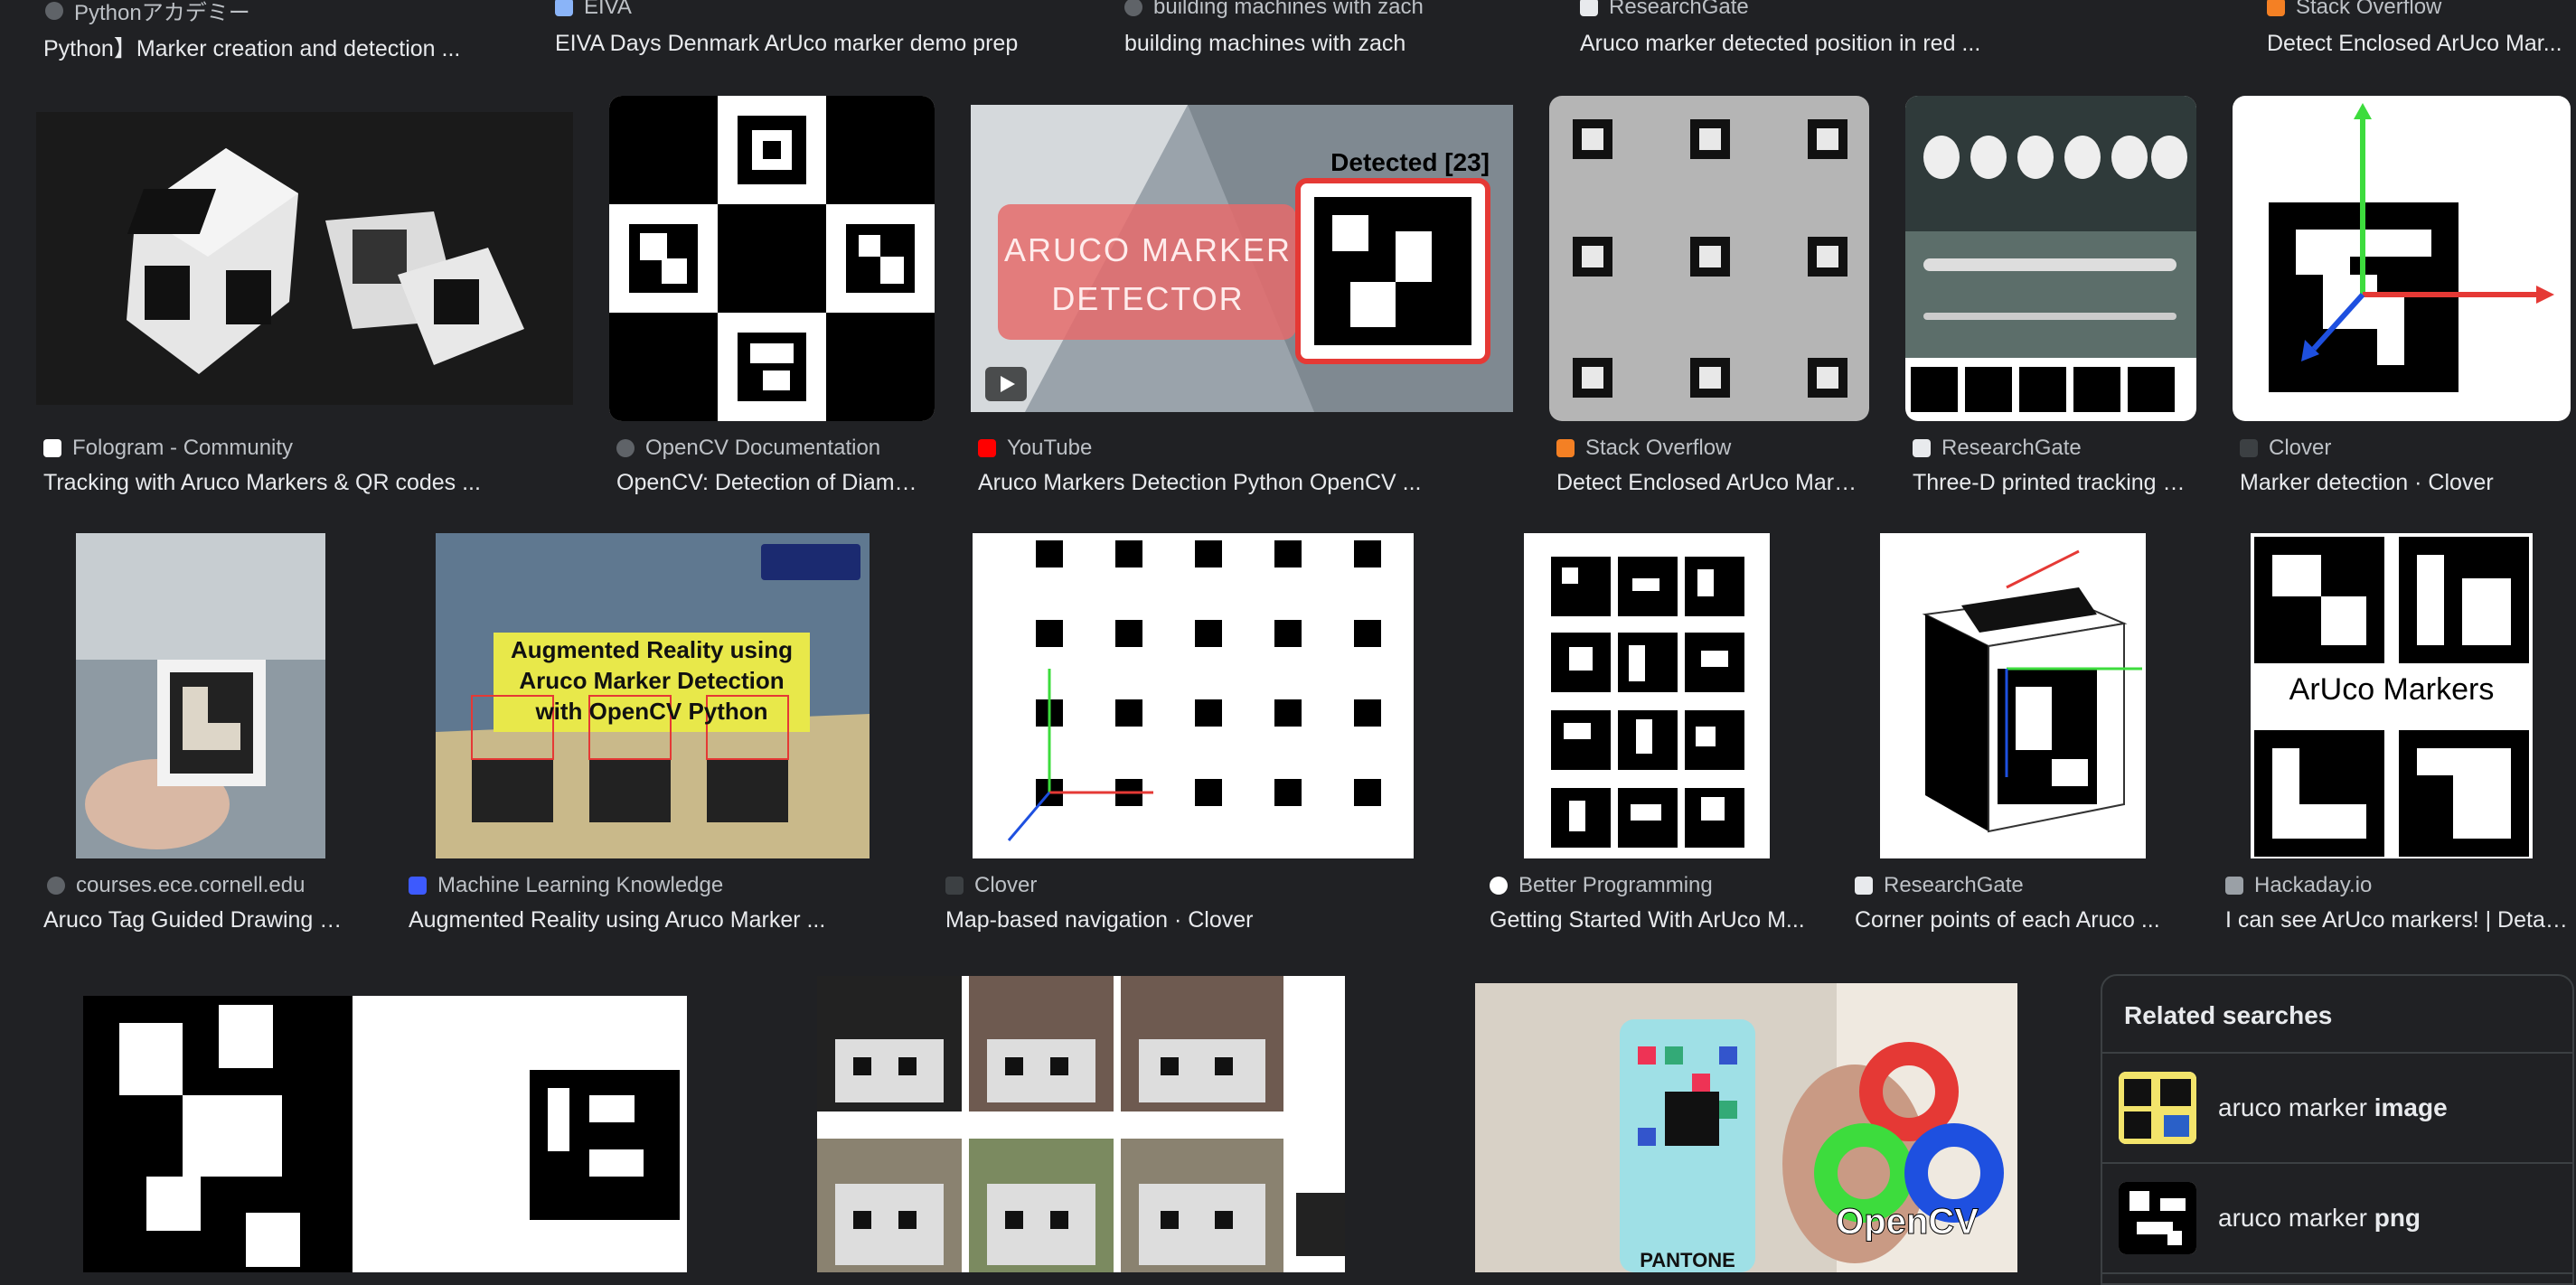  What do you see at coordinates (2392, 690) in the screenshot?
I see `hackaday-label: ArUco Markers` at bounding box center [2392, 690].